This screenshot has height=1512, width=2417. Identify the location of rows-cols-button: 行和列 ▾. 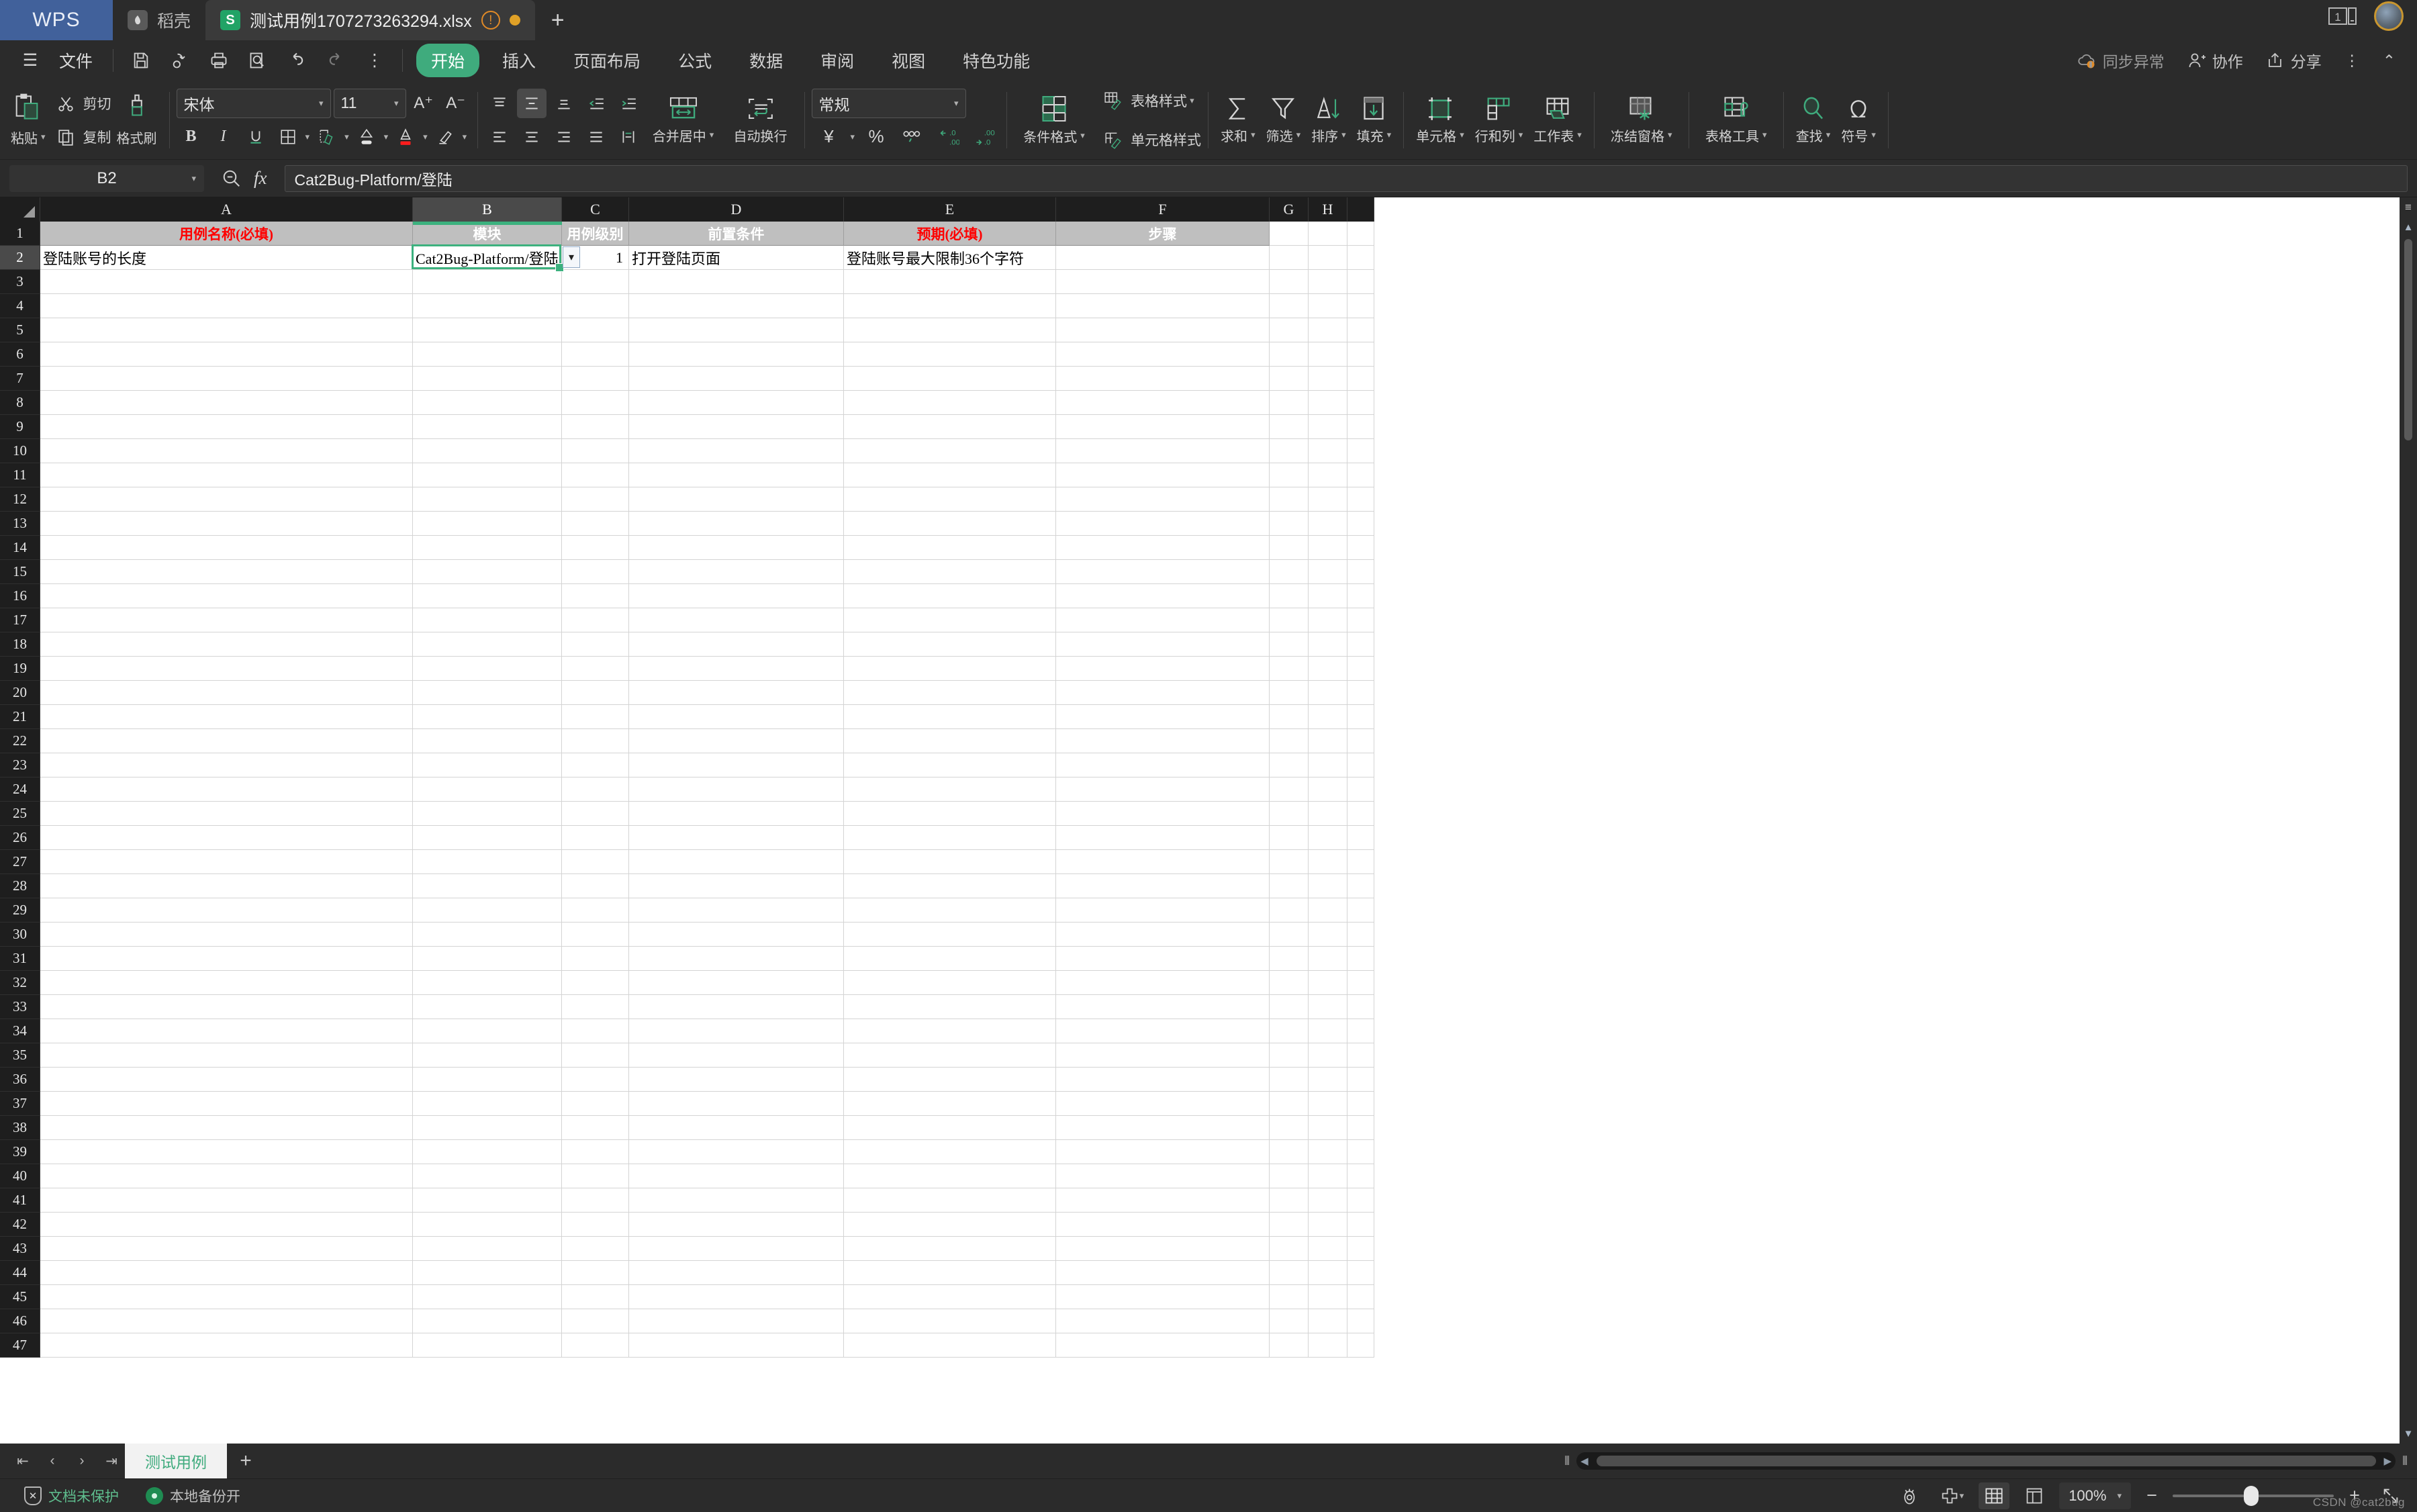
(1499, 120).